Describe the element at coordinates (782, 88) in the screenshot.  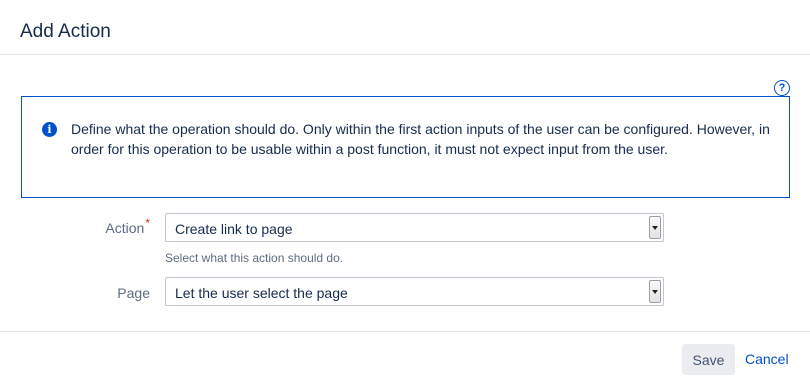
I see `help-icon: ?` at that location.